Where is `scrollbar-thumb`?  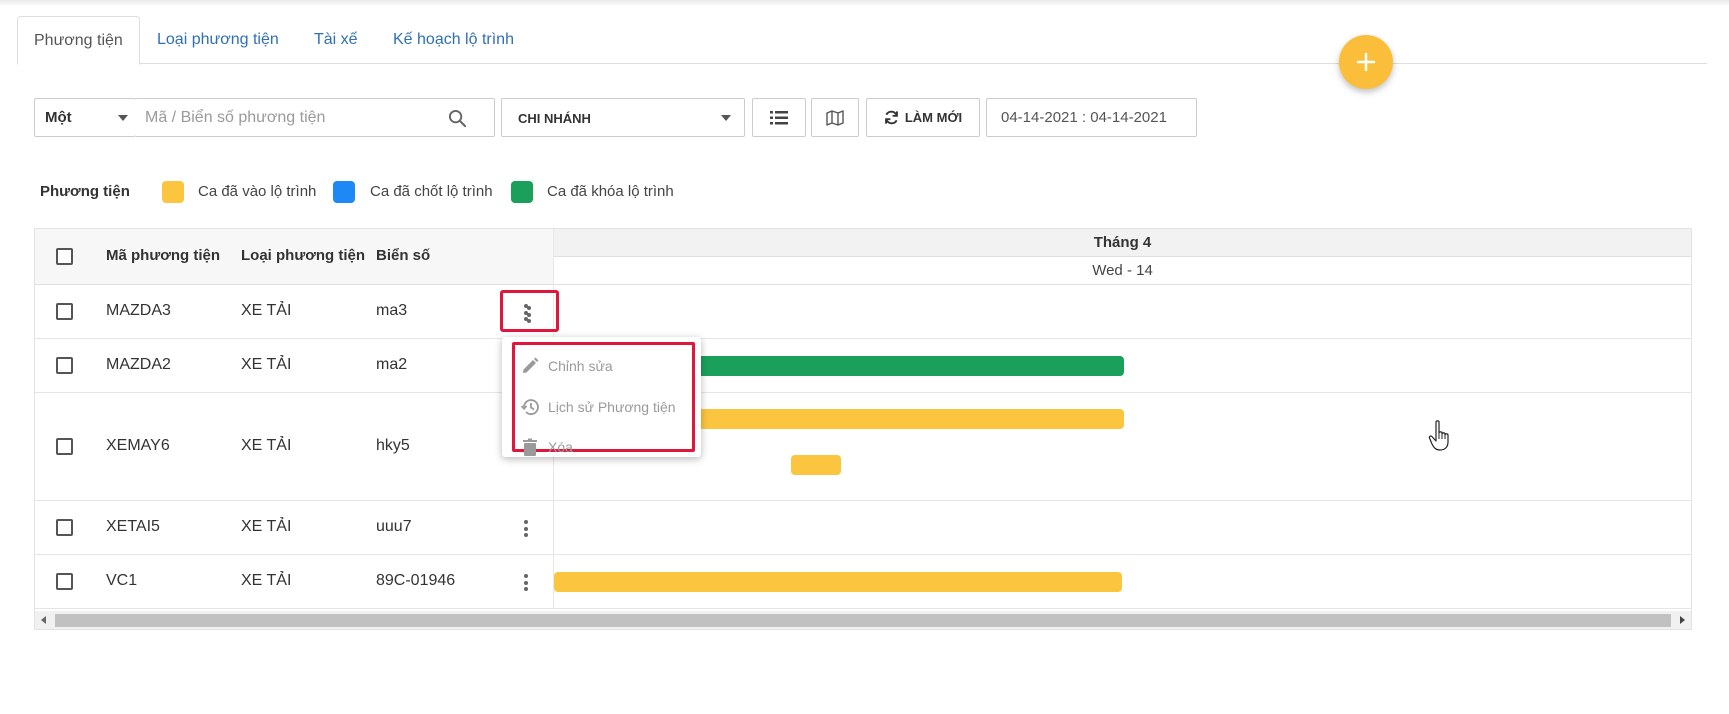
scrollbar-thumb is located at coordinates (863, 620).